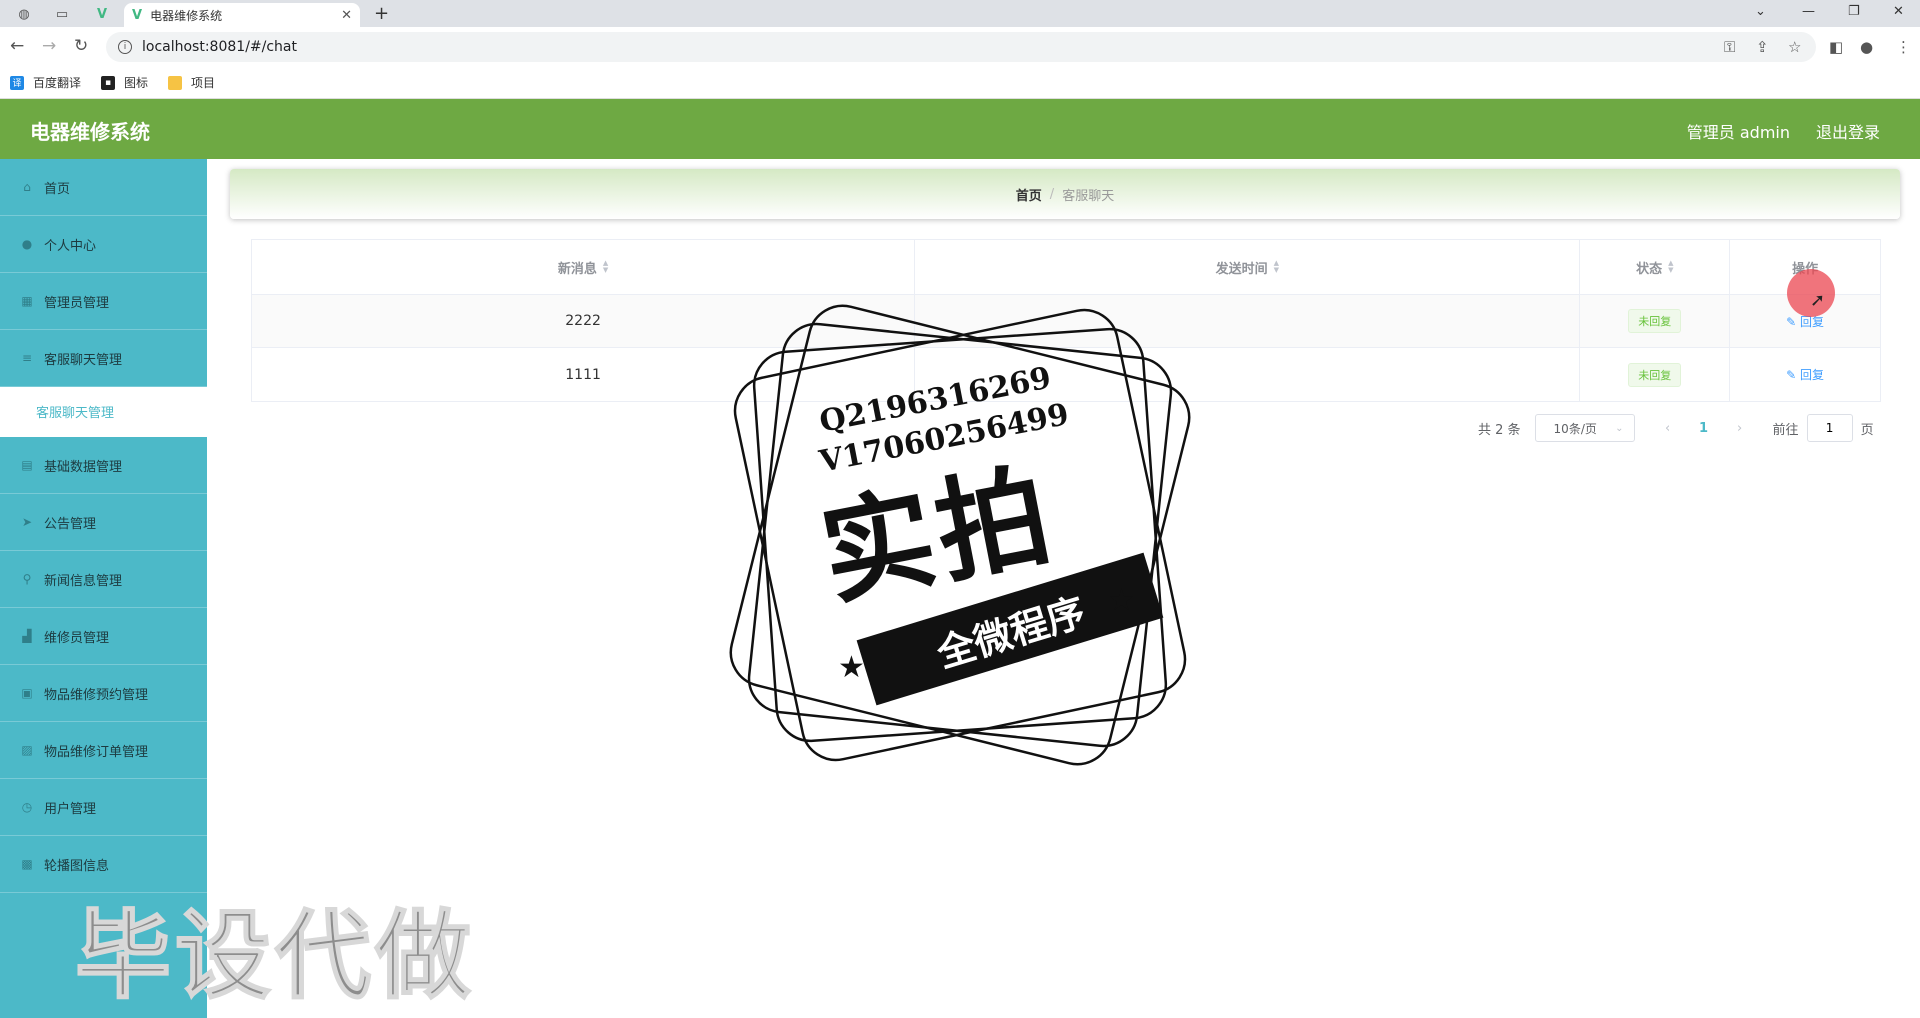  I want to click on vue-tab-icon: V, so click(102, 14).